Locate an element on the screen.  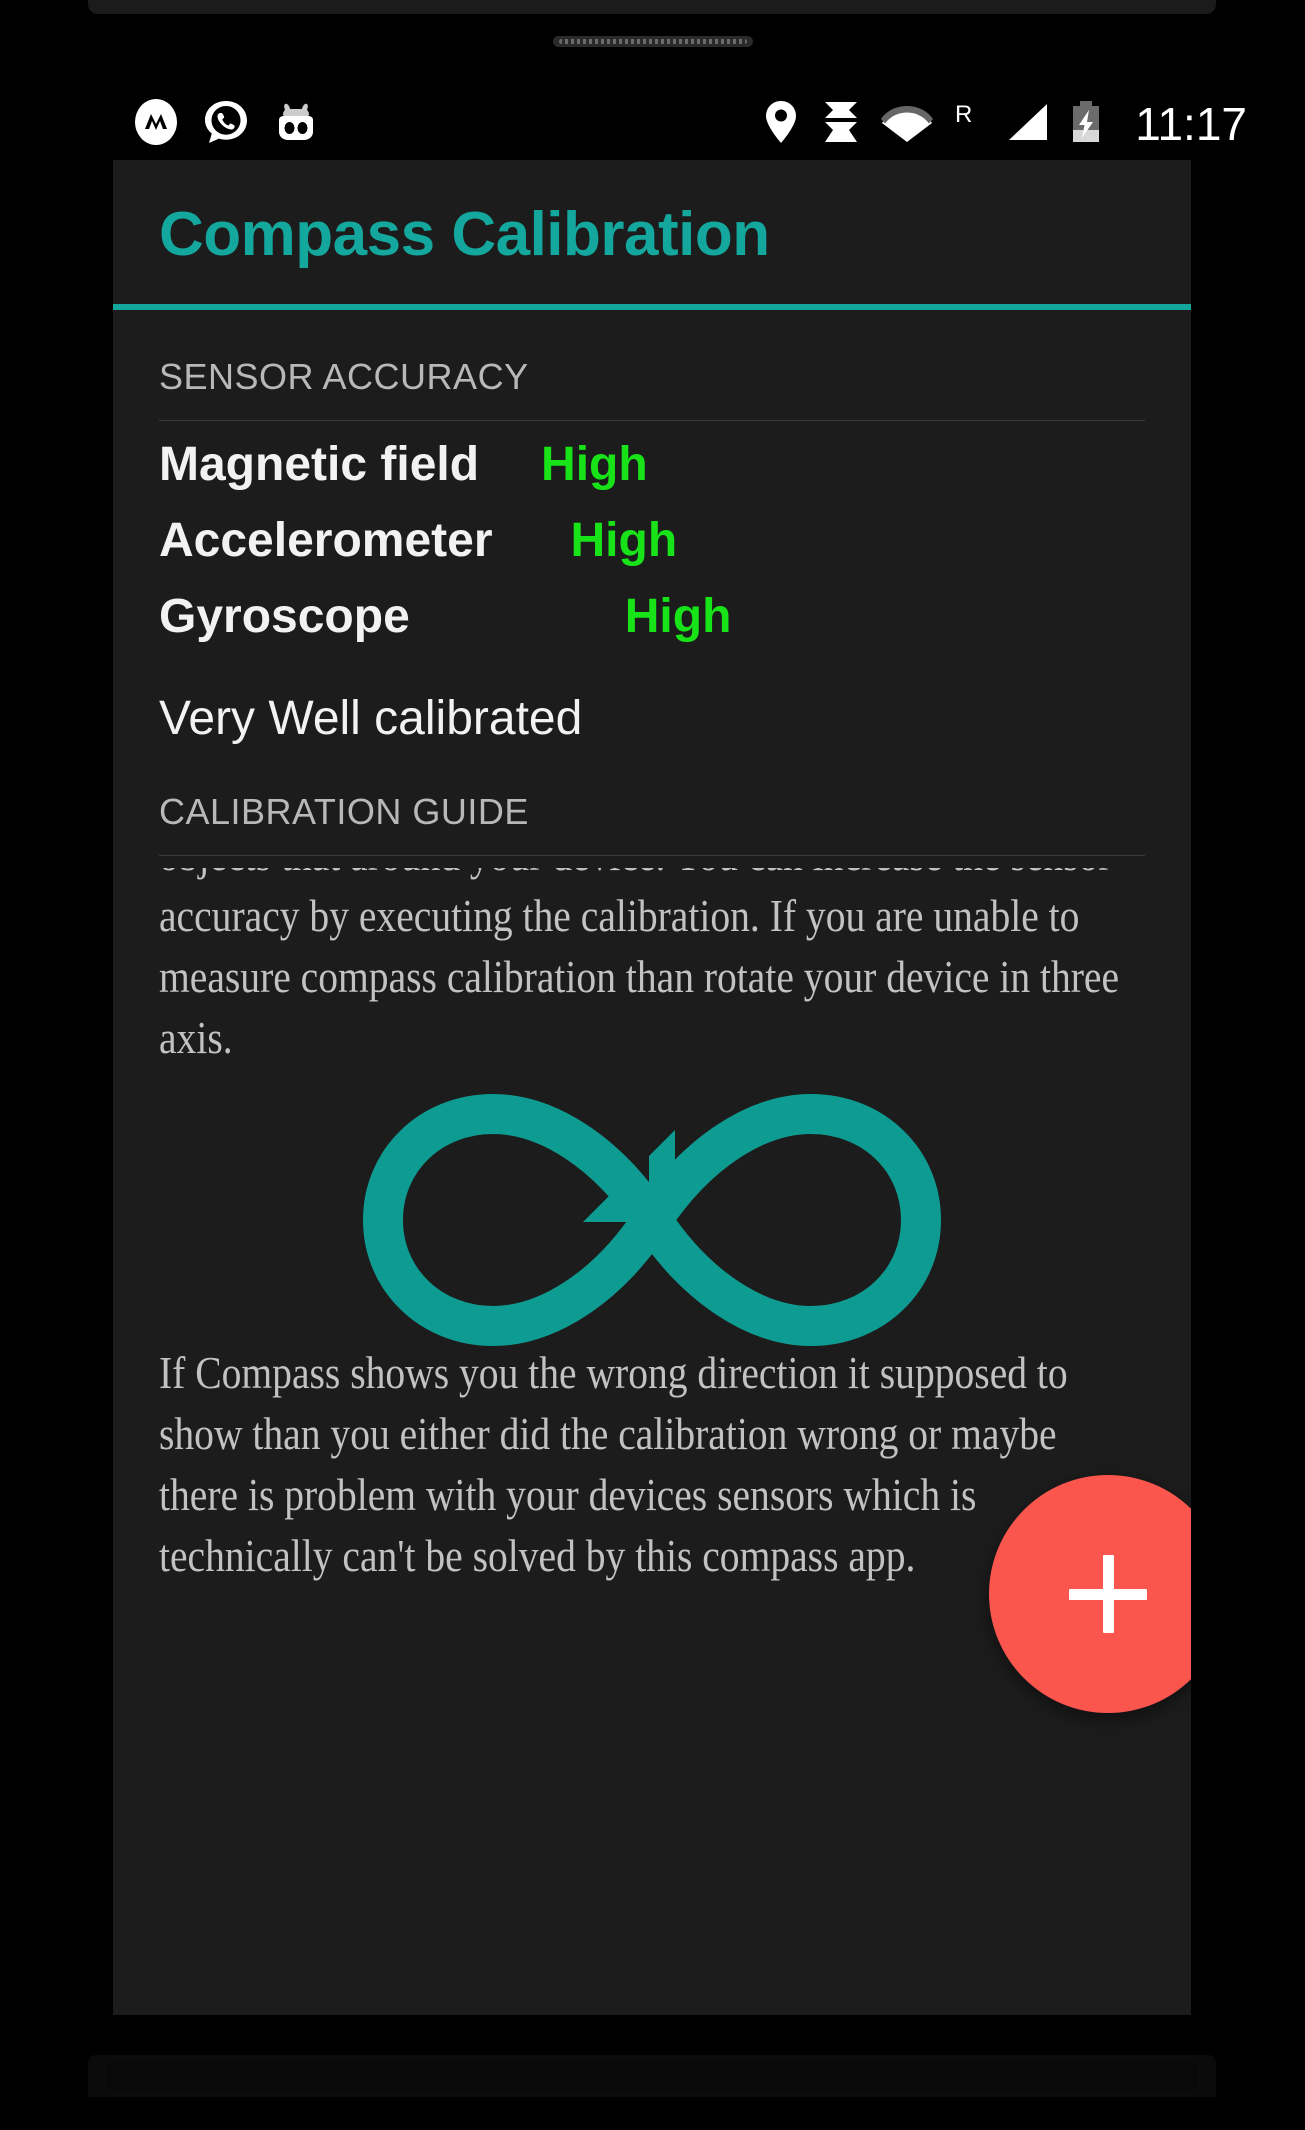
status-bar-notification-icons is located at coordinates (226, 124).